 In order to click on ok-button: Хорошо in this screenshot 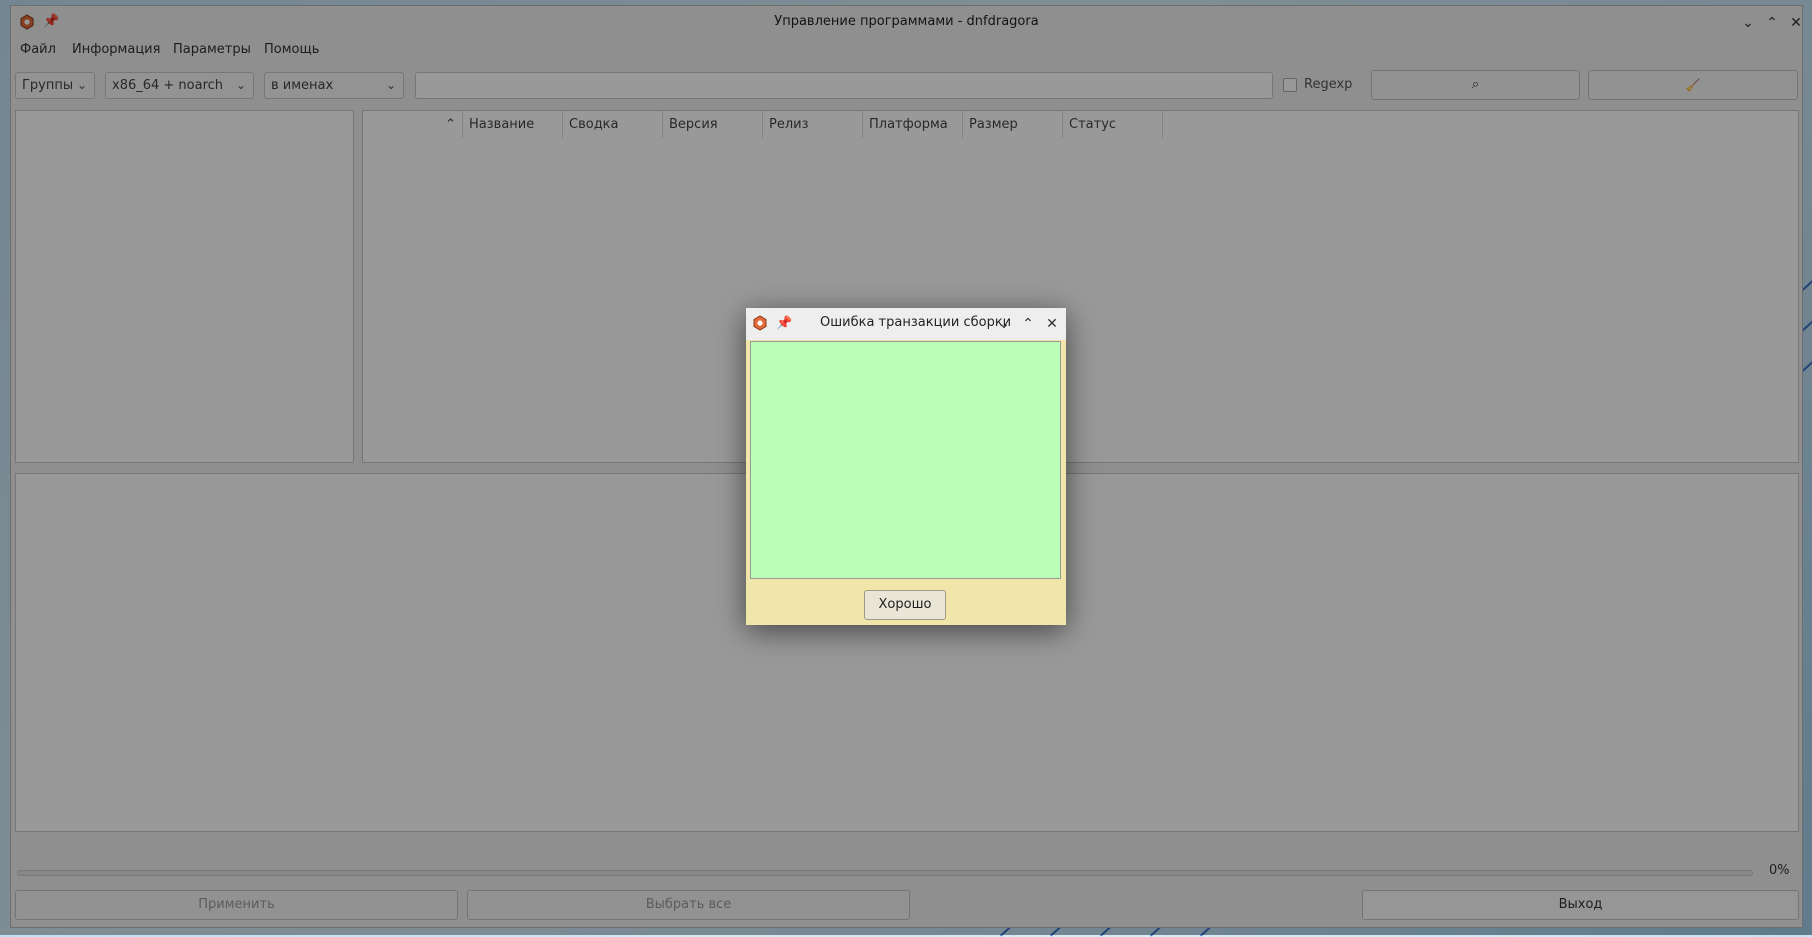, I will do `click(905, 605)`.